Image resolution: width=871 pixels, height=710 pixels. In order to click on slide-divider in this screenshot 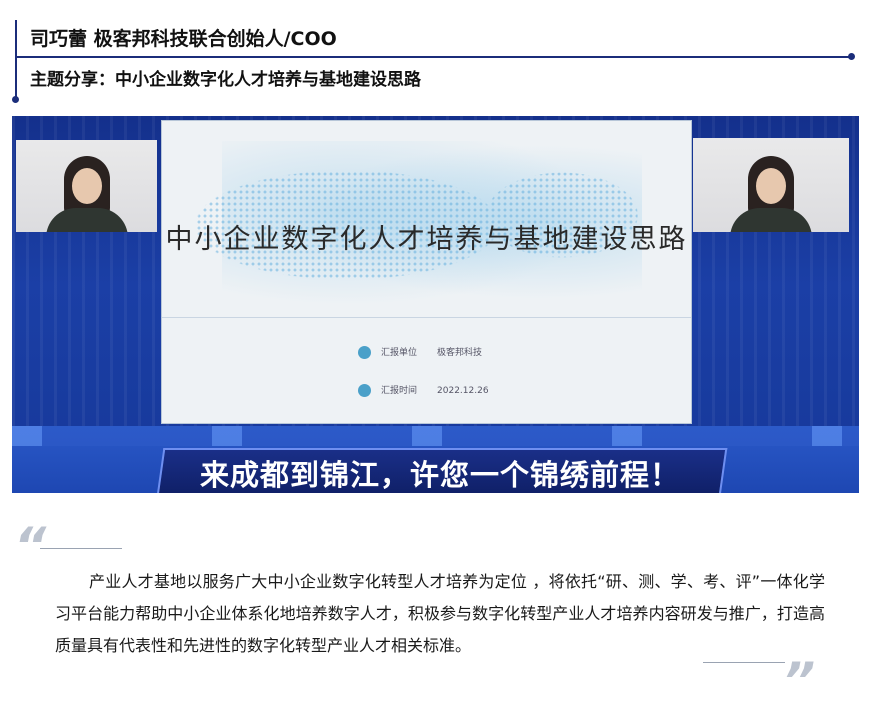, I will do `click(426, 317)`.